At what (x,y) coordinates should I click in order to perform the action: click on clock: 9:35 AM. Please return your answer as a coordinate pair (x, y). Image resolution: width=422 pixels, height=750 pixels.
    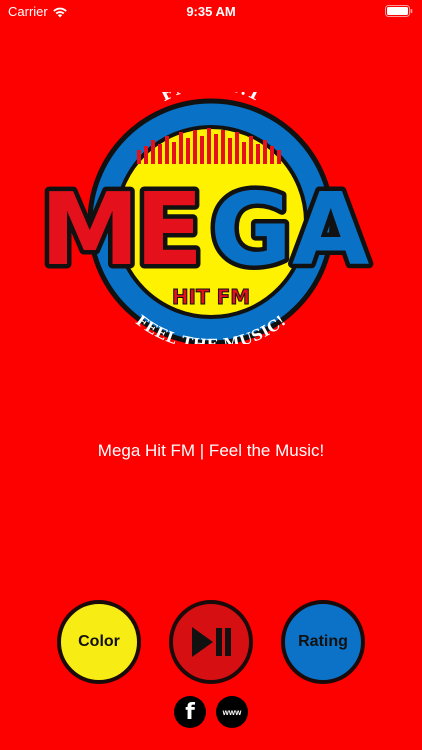
    Looking at the image, I should click on (211, 11).